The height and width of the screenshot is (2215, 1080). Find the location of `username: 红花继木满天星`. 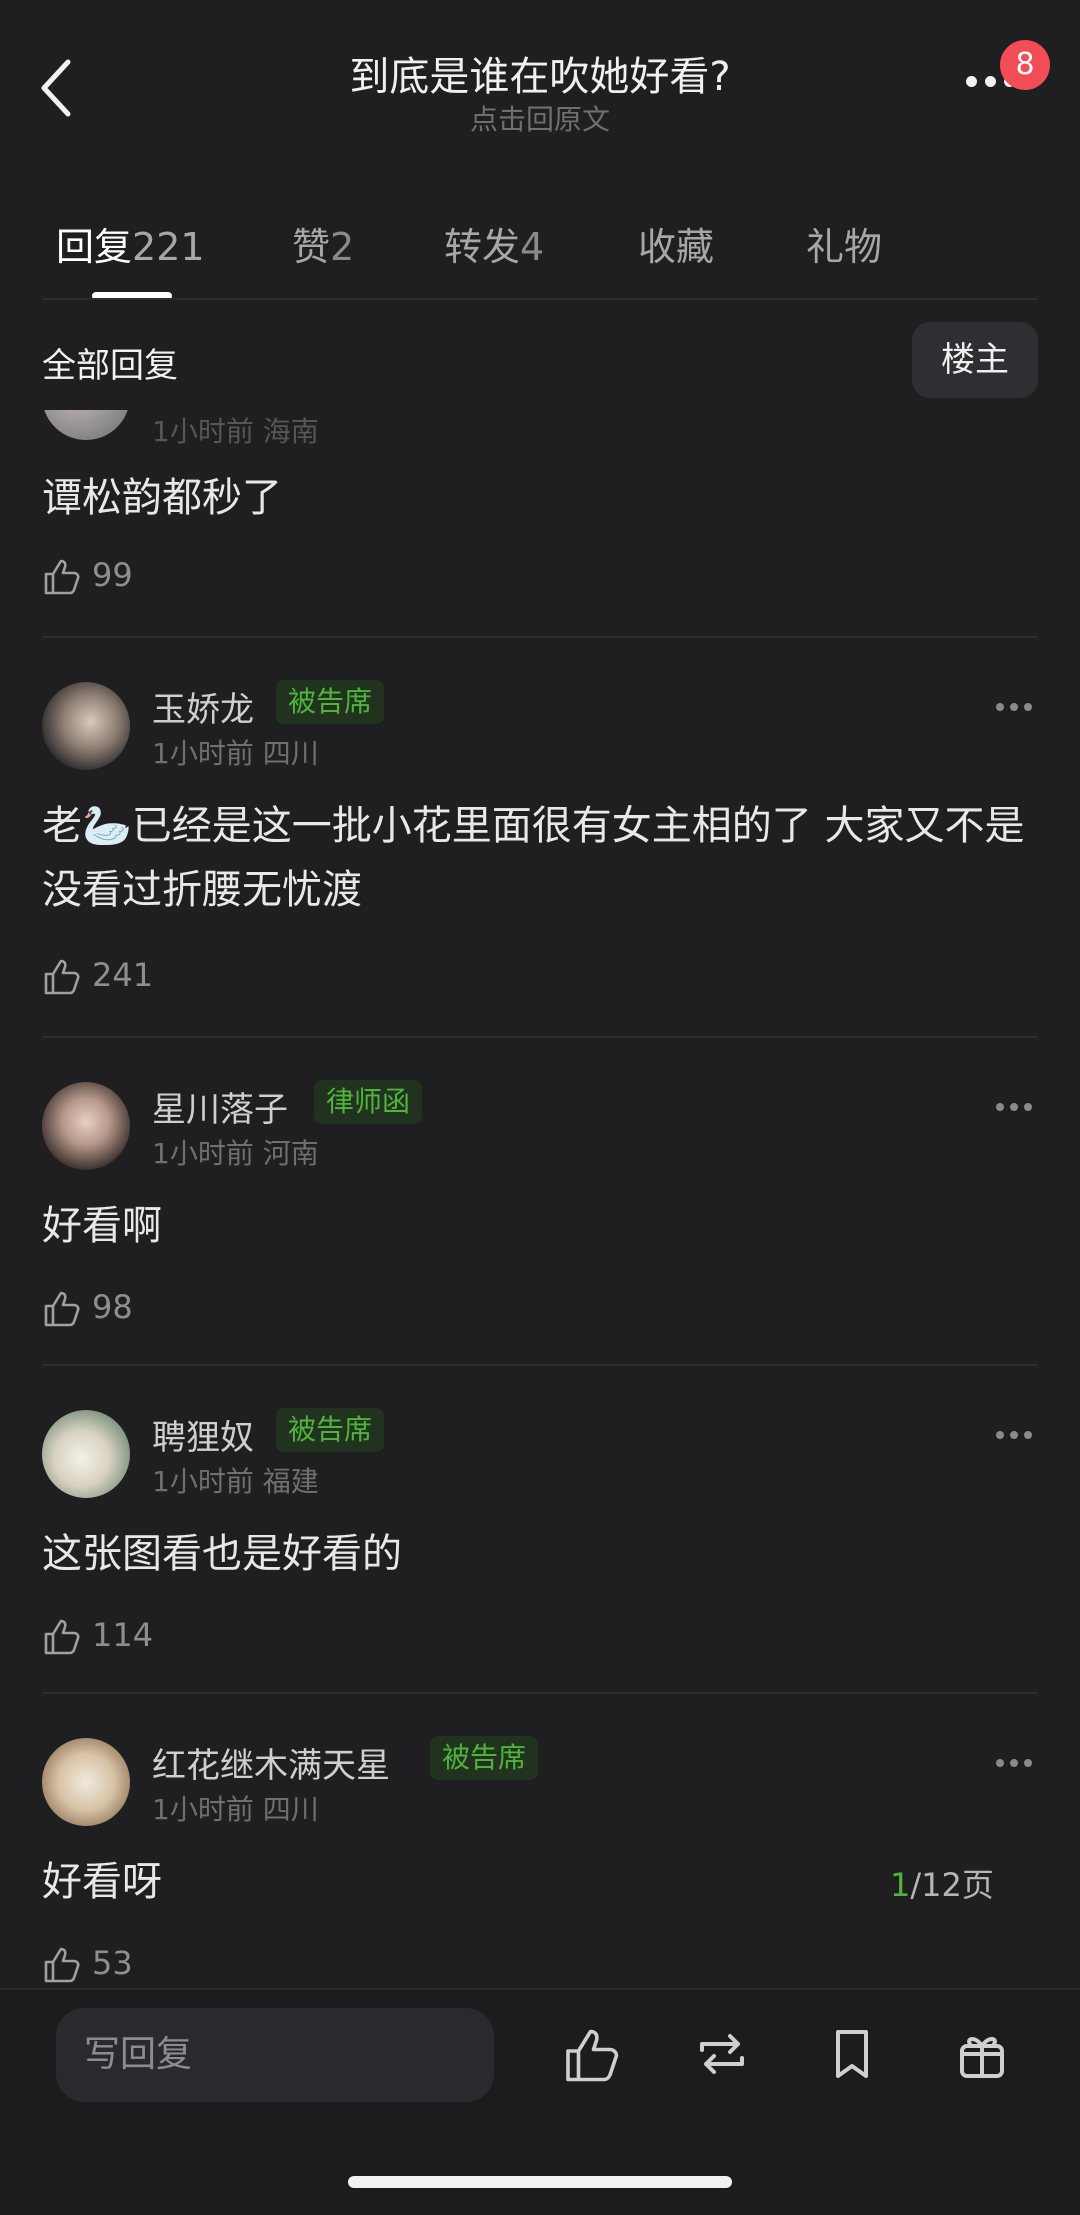

username: 红花继木满天星 is located at coordinates (271, 1762).